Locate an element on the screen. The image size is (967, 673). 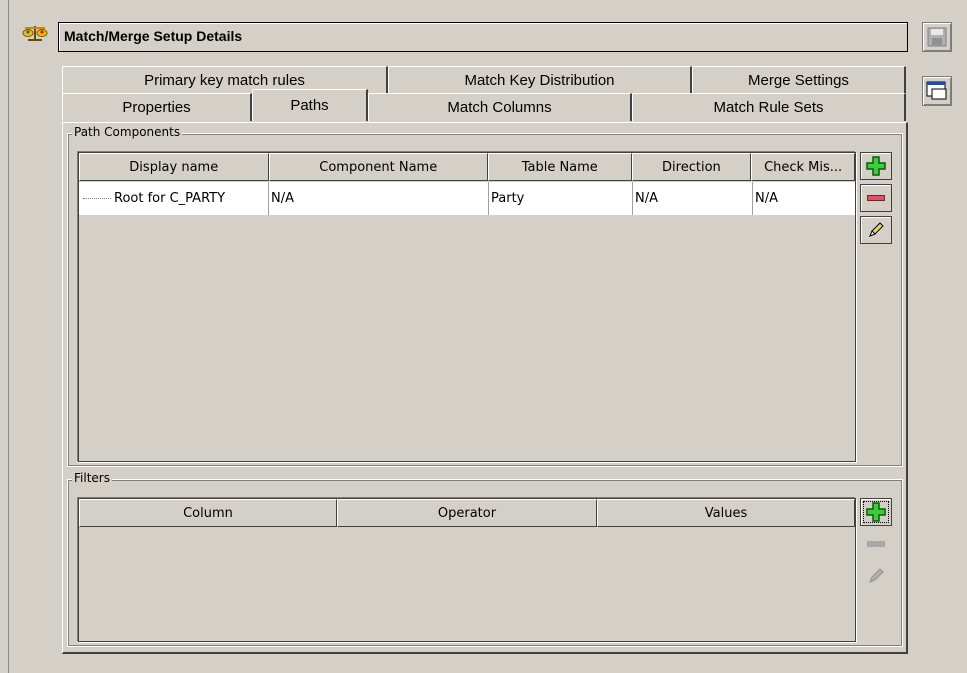
tab-label: Match Columns is located at coordinates (499, 107).